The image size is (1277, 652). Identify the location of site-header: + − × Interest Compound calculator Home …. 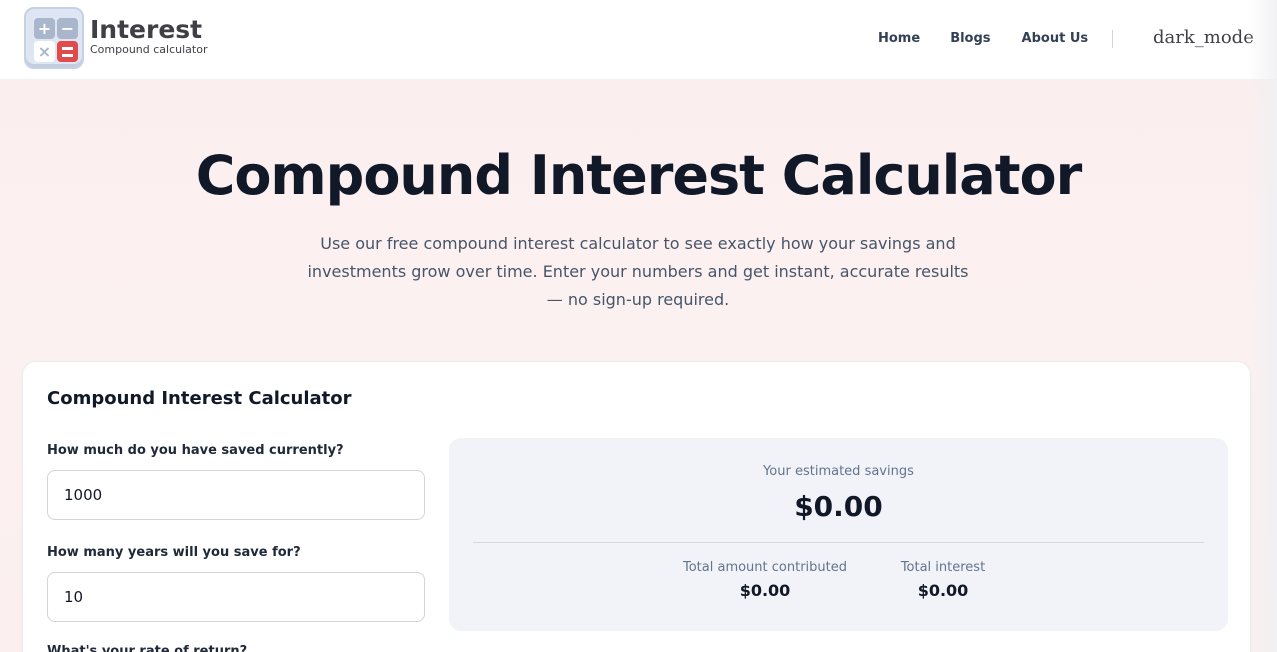
(638, 40).